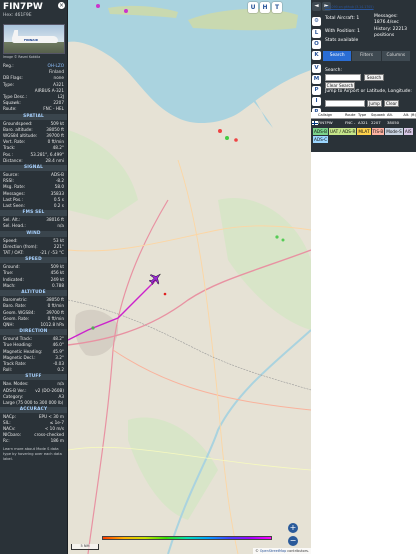  Describe the element at coordinates (60, 370) in the screenshot. I see `info-value: 0.2` at that location.